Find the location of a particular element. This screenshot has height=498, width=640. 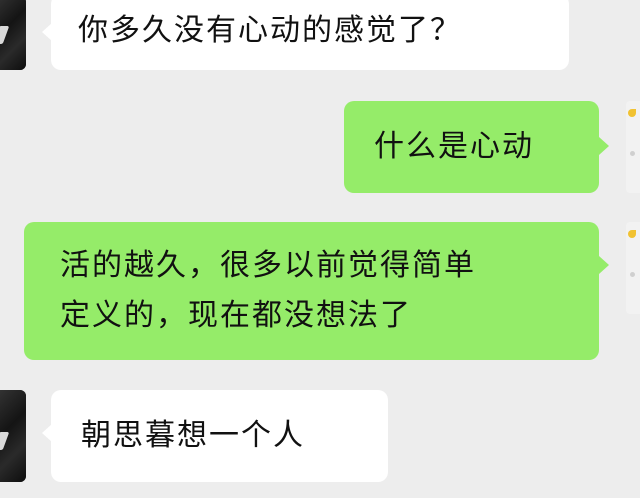

message-bubble-incoming: 你多久没有心动的感觉了？ is located at coordinates (310, 35).